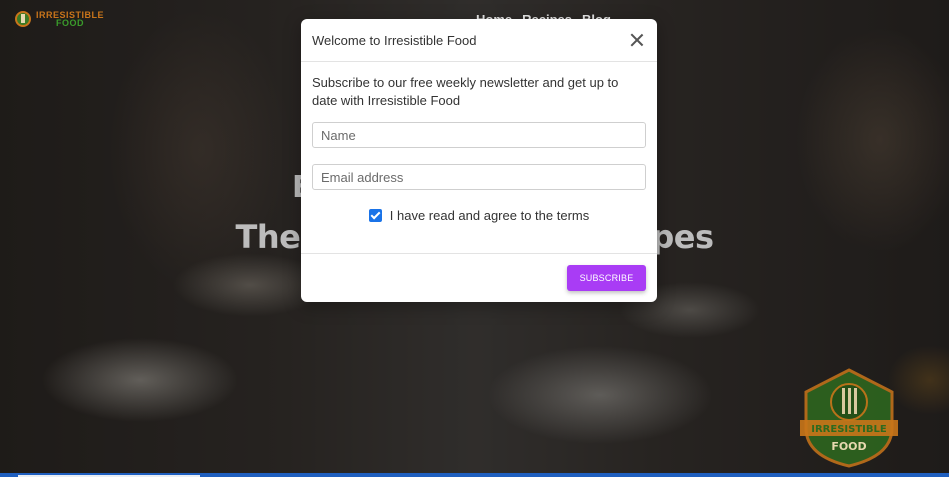 Image resolution: width=949 pixels, height=477 pixels. I want to click on name-input, so click(479, 135).